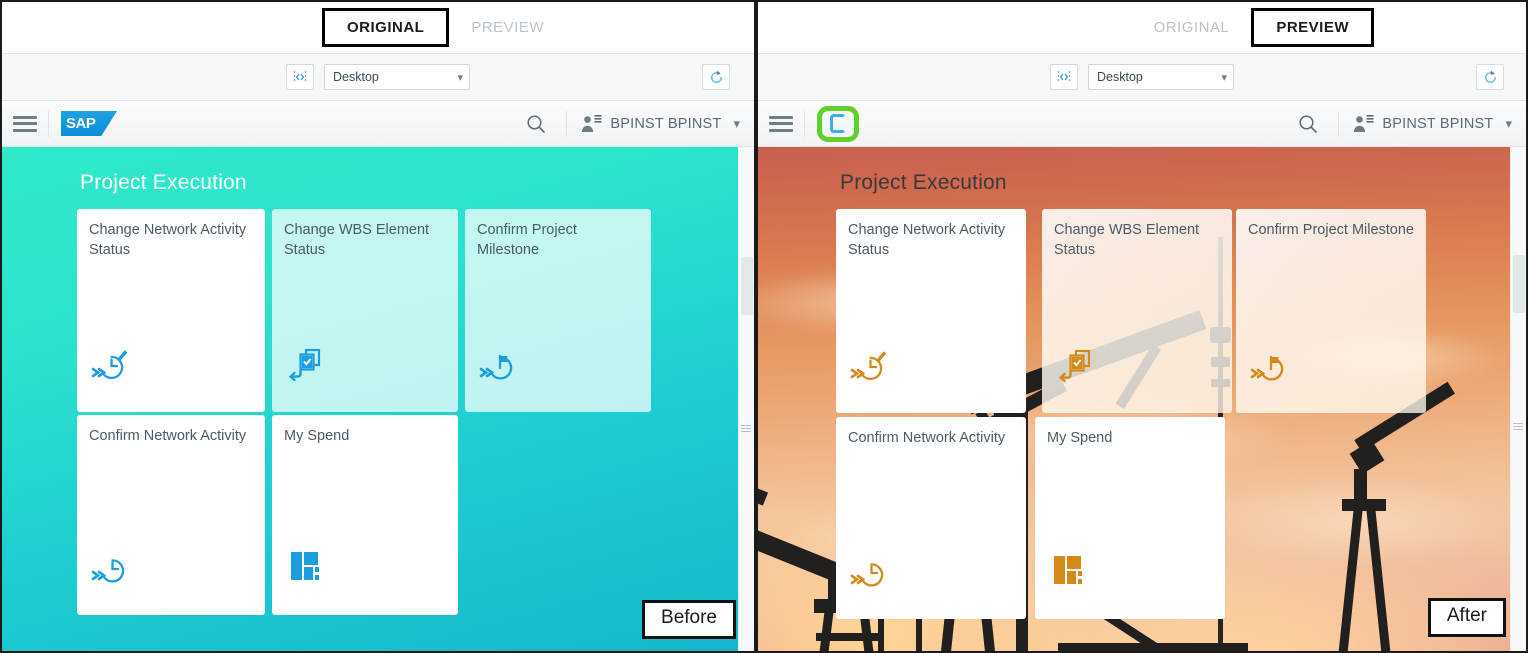 The height and width of the screenshot is (653, 1528). Describe the element at coordinates (397, 77) in the screenshot. I see `device-select-left: Desktop ▾` at that location.